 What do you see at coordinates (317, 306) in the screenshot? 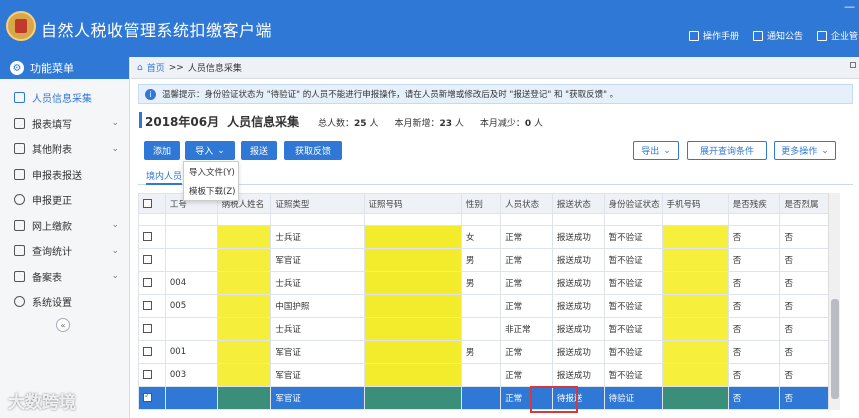
I see `cell-cert-type: 中国护照` at bounding box center [317, 306].